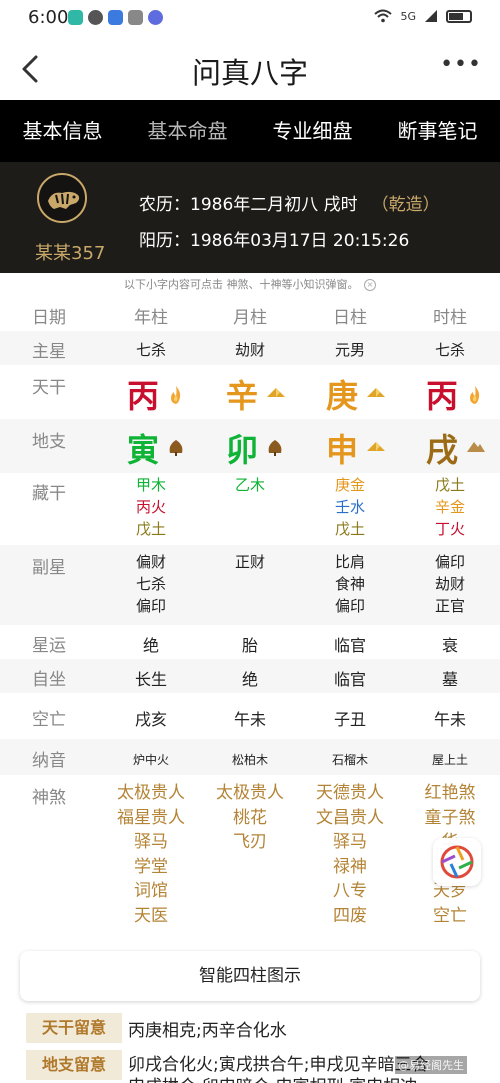 The image size is (500, 1083). I want to click on nayin-cell: 炉中火, so click(151, 759).